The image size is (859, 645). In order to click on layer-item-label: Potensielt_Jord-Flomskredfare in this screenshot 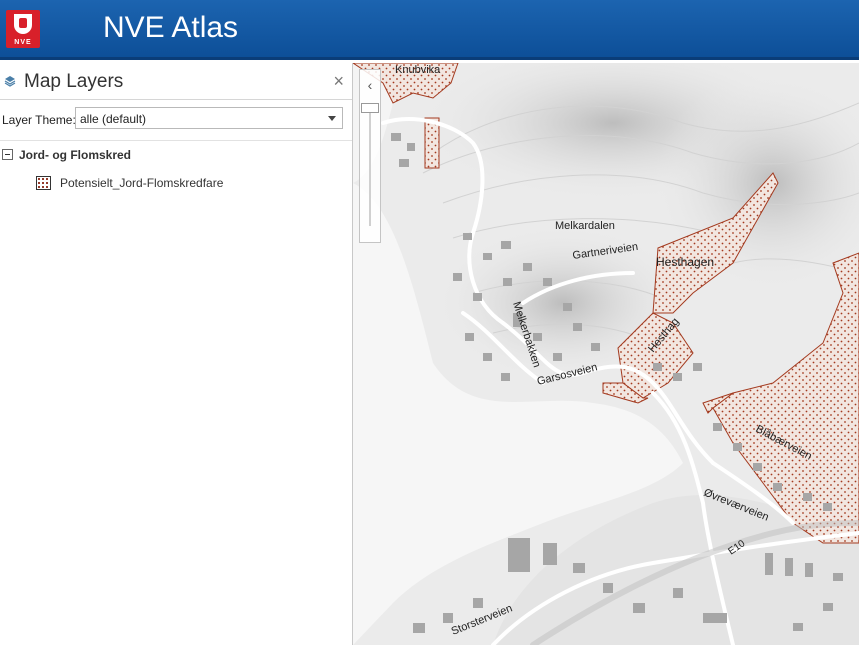, I will do `click(142, 183)`.